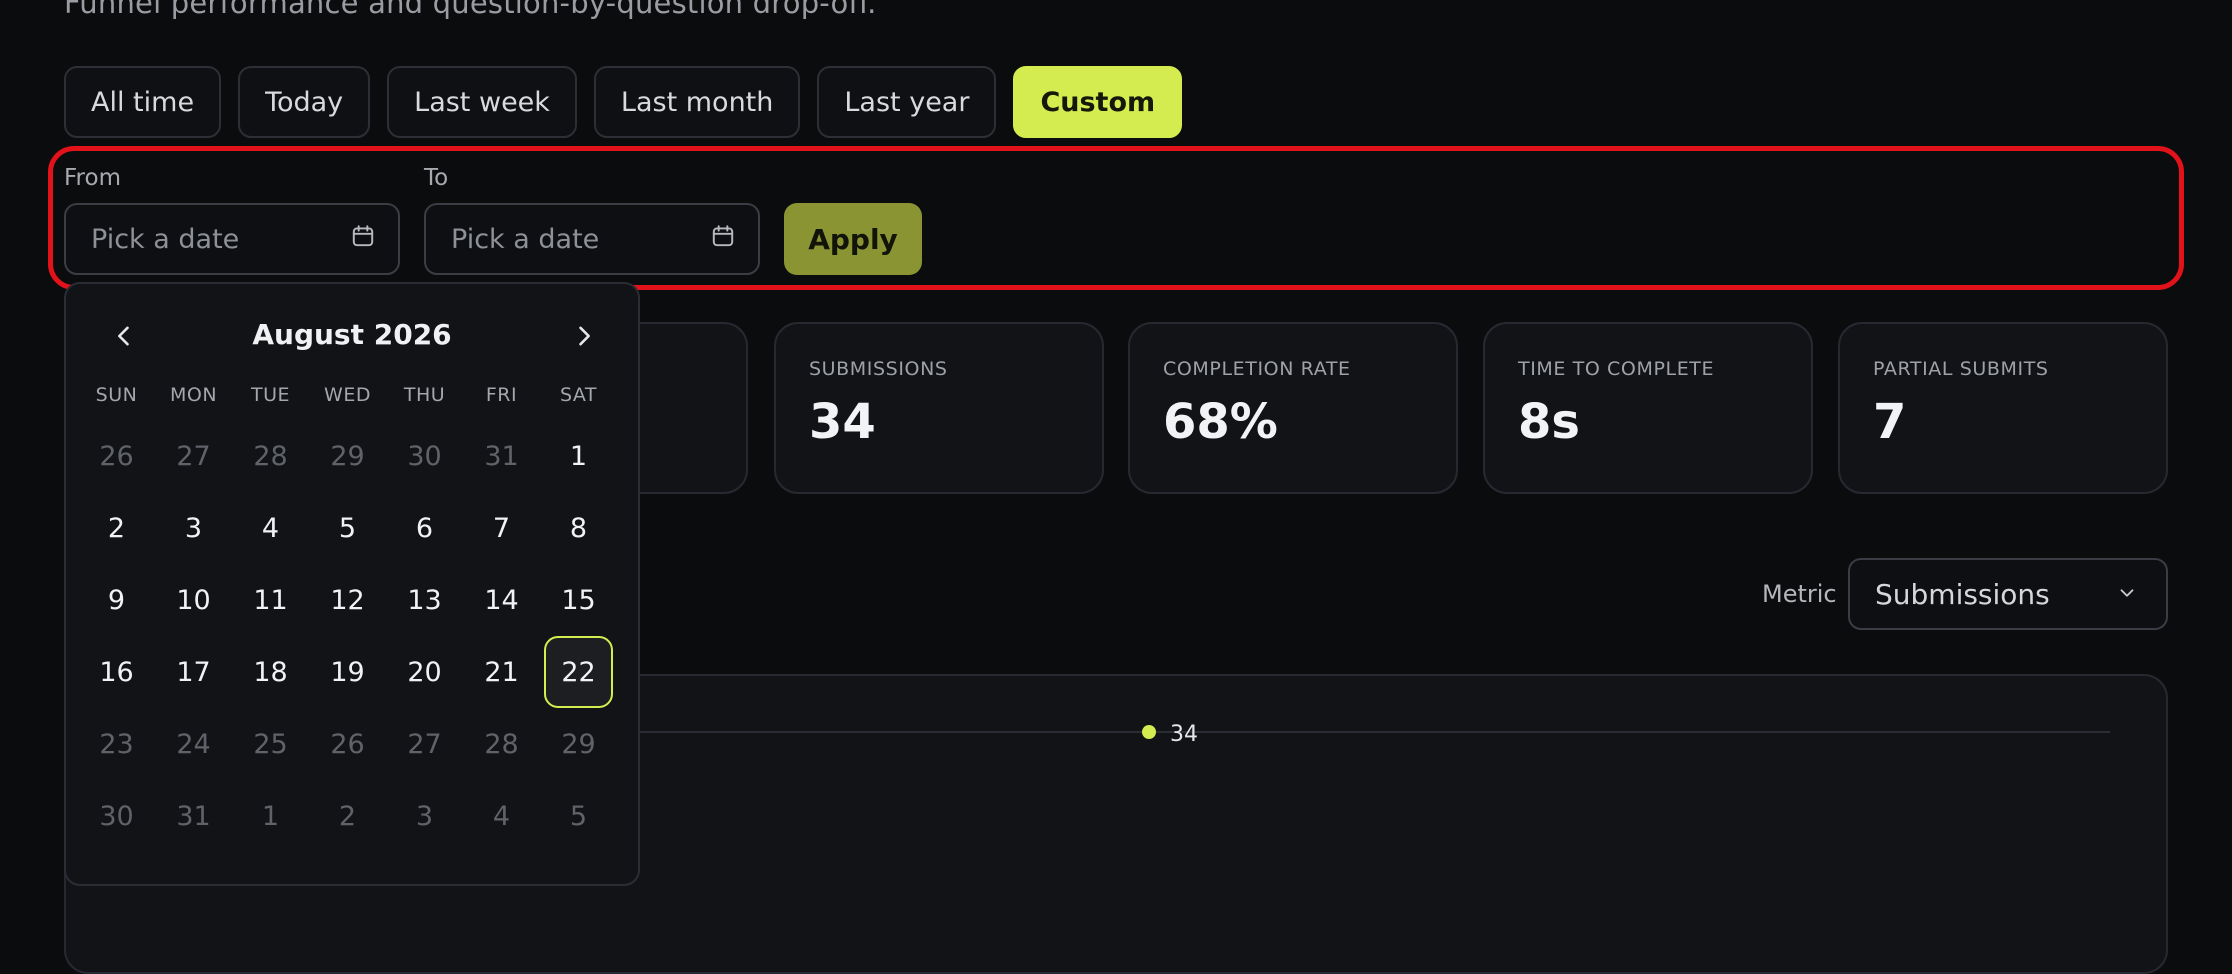 The height and width of the screenshot is (974, 2232). Describe the element at coordinates (2127, 594) in the screenshot. I see `chevron-down-icon` at that location.